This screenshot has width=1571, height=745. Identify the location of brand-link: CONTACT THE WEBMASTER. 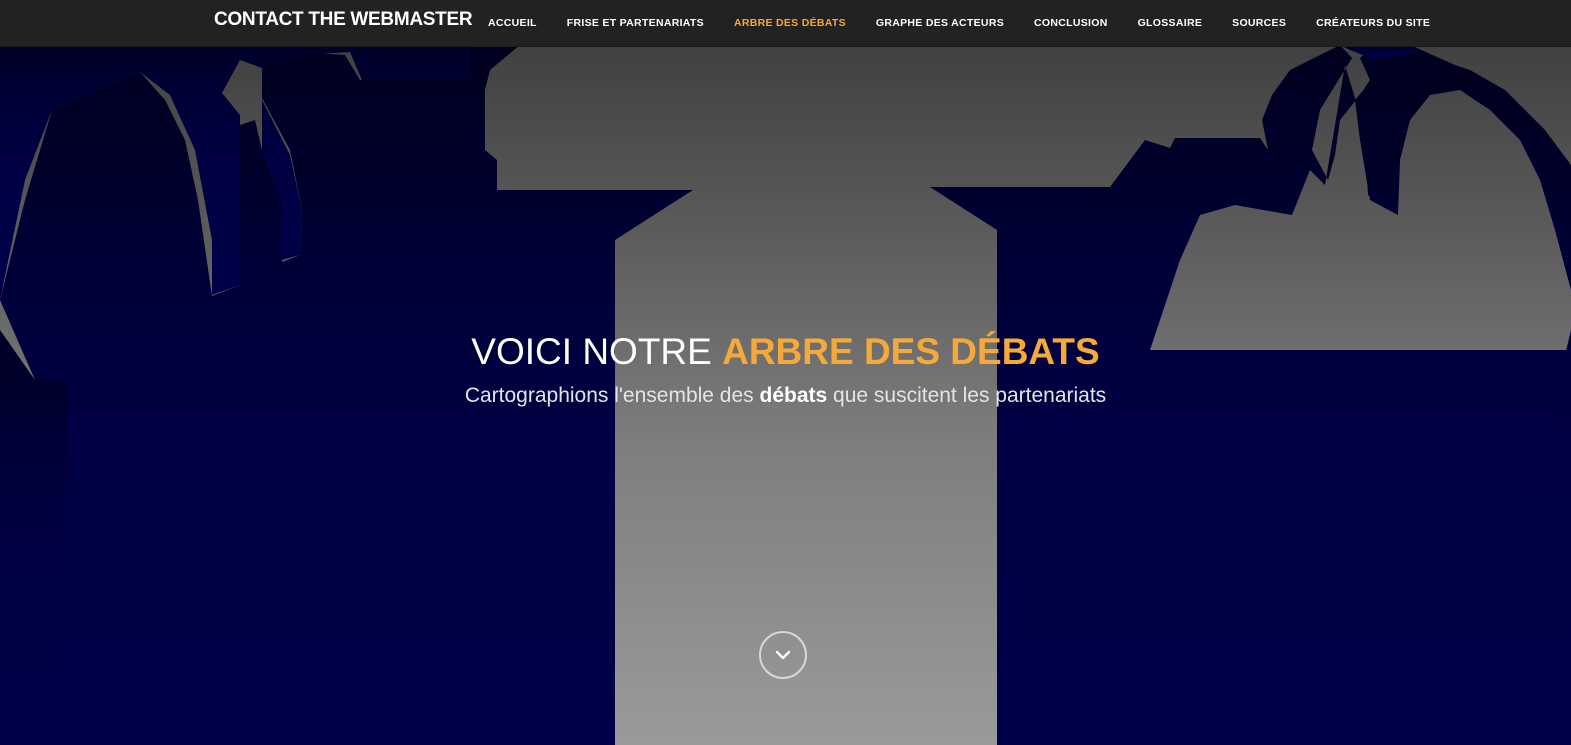
(343, 20).